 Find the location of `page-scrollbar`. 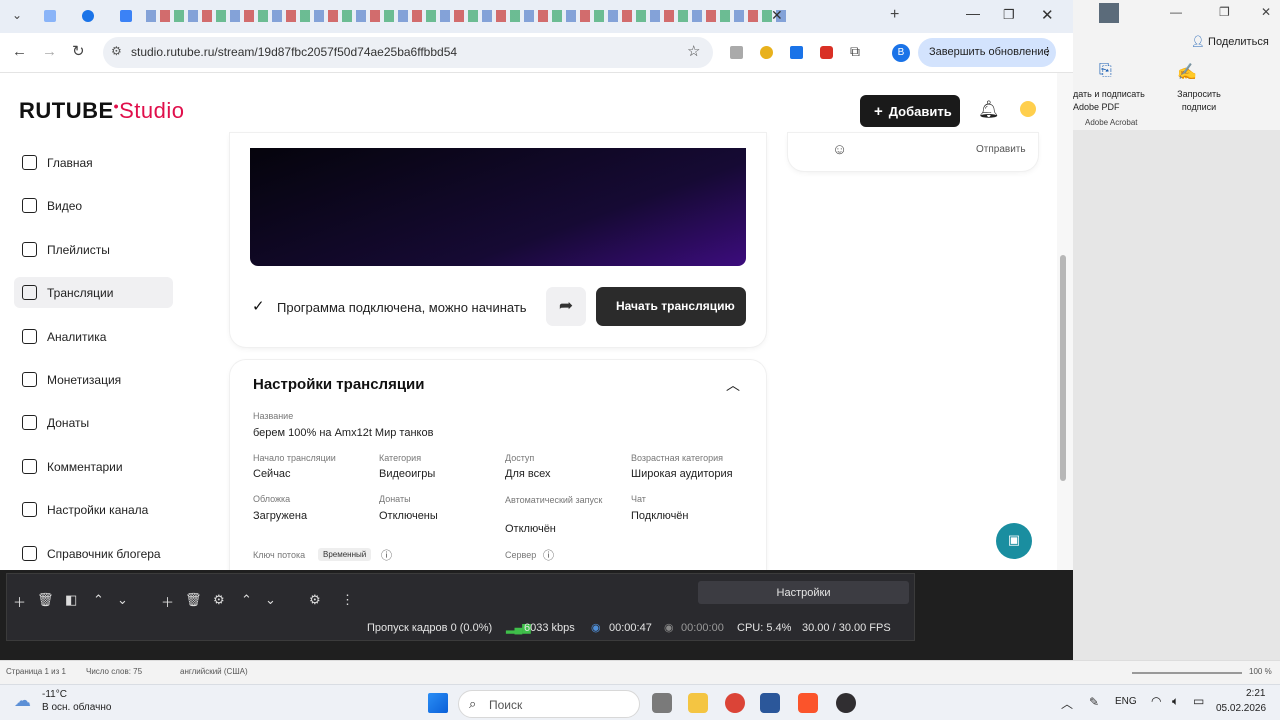

page-scrollbar is located at coordinates (1065, 321).